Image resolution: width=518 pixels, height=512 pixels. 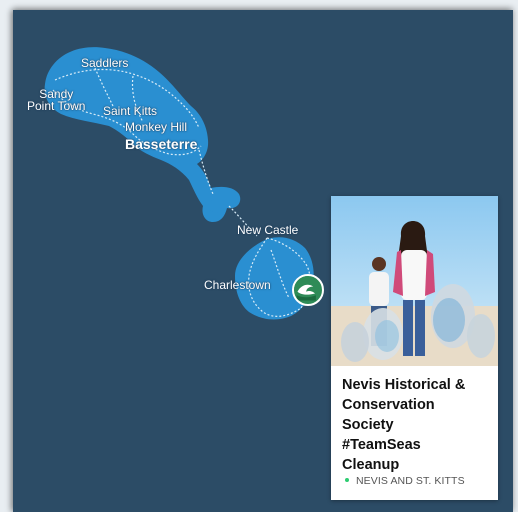 I want to click on label-sandy-point-town: Sandy Point Town, so click(x=56, y=100).